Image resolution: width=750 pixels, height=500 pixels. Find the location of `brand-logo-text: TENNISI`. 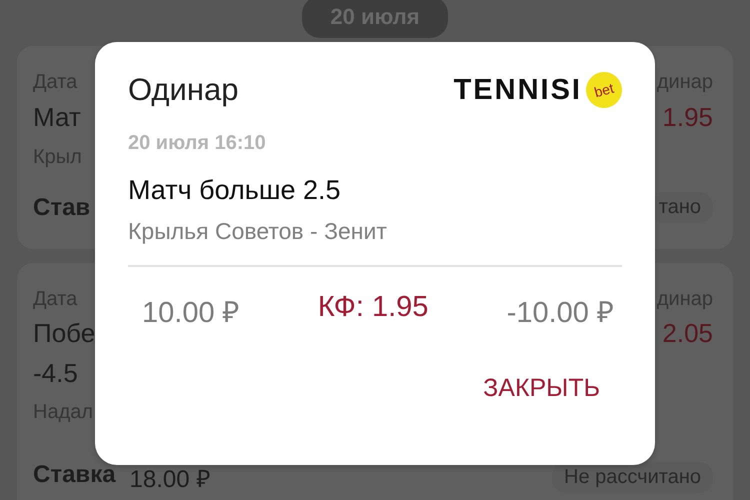

brand-logo-text: TENNISI is located at coordinates (518, 90).